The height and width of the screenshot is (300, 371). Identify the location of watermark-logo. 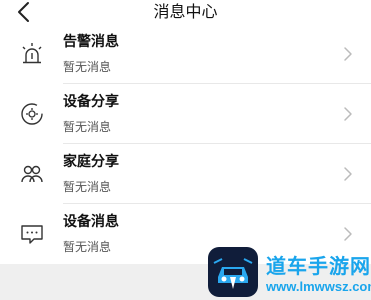
(233, 272).